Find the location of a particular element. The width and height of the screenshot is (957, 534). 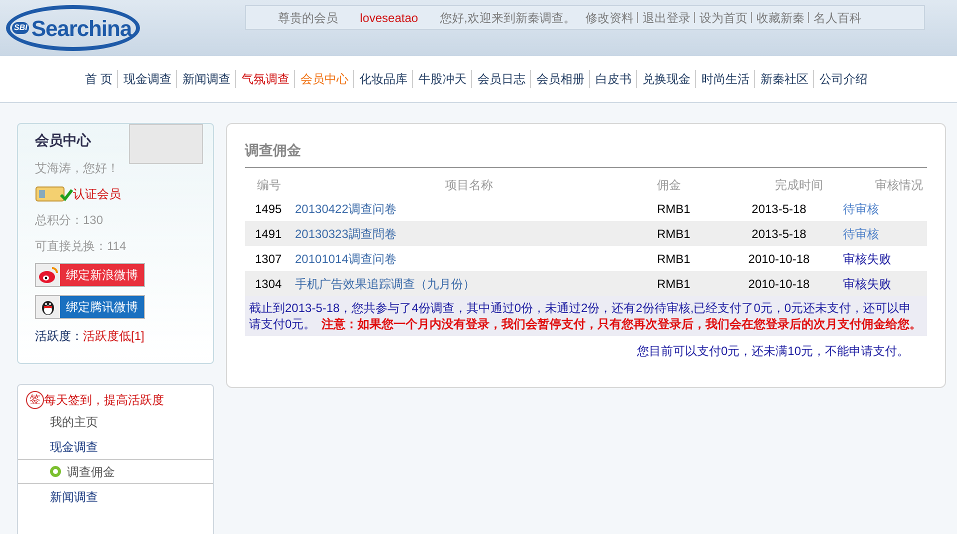

nav-tab: 新秦社区 is located at coordinates (784, 79).